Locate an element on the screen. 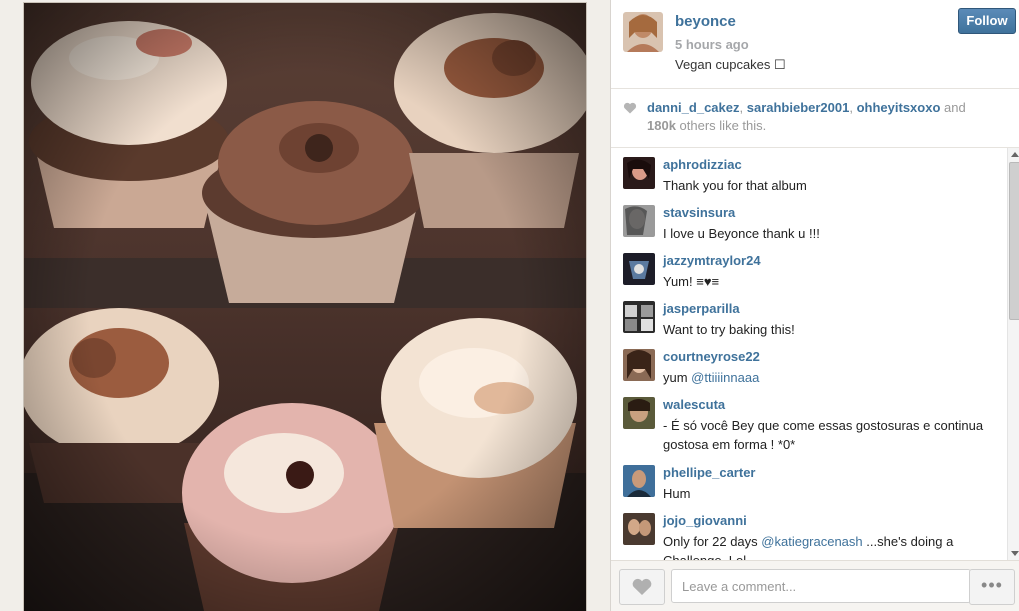  comment-input is located at coordinates (821, 586).